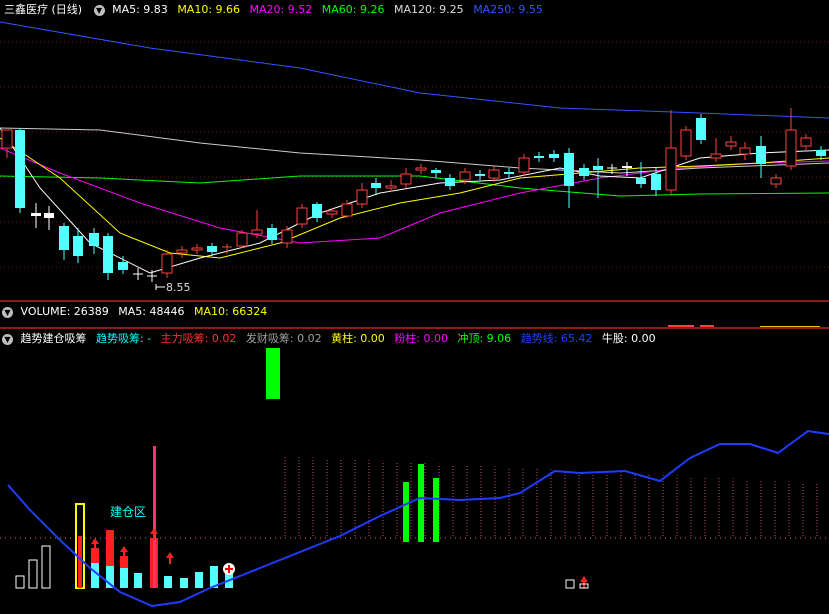  Describe the element at coordinates (128, 512) in the screenshot. I see `build-zone-label: 建仓区` at that location.